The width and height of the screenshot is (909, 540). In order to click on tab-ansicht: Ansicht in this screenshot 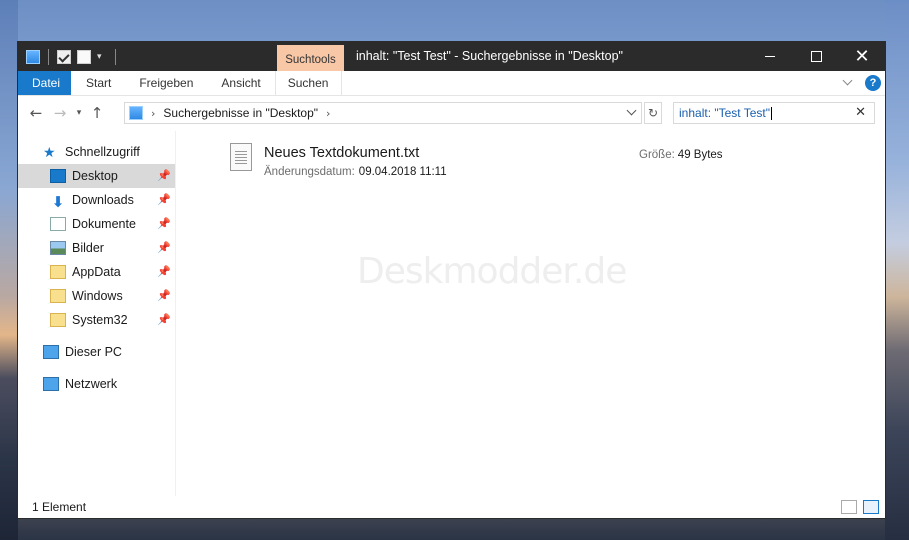, I will do `click(240, 83)`.